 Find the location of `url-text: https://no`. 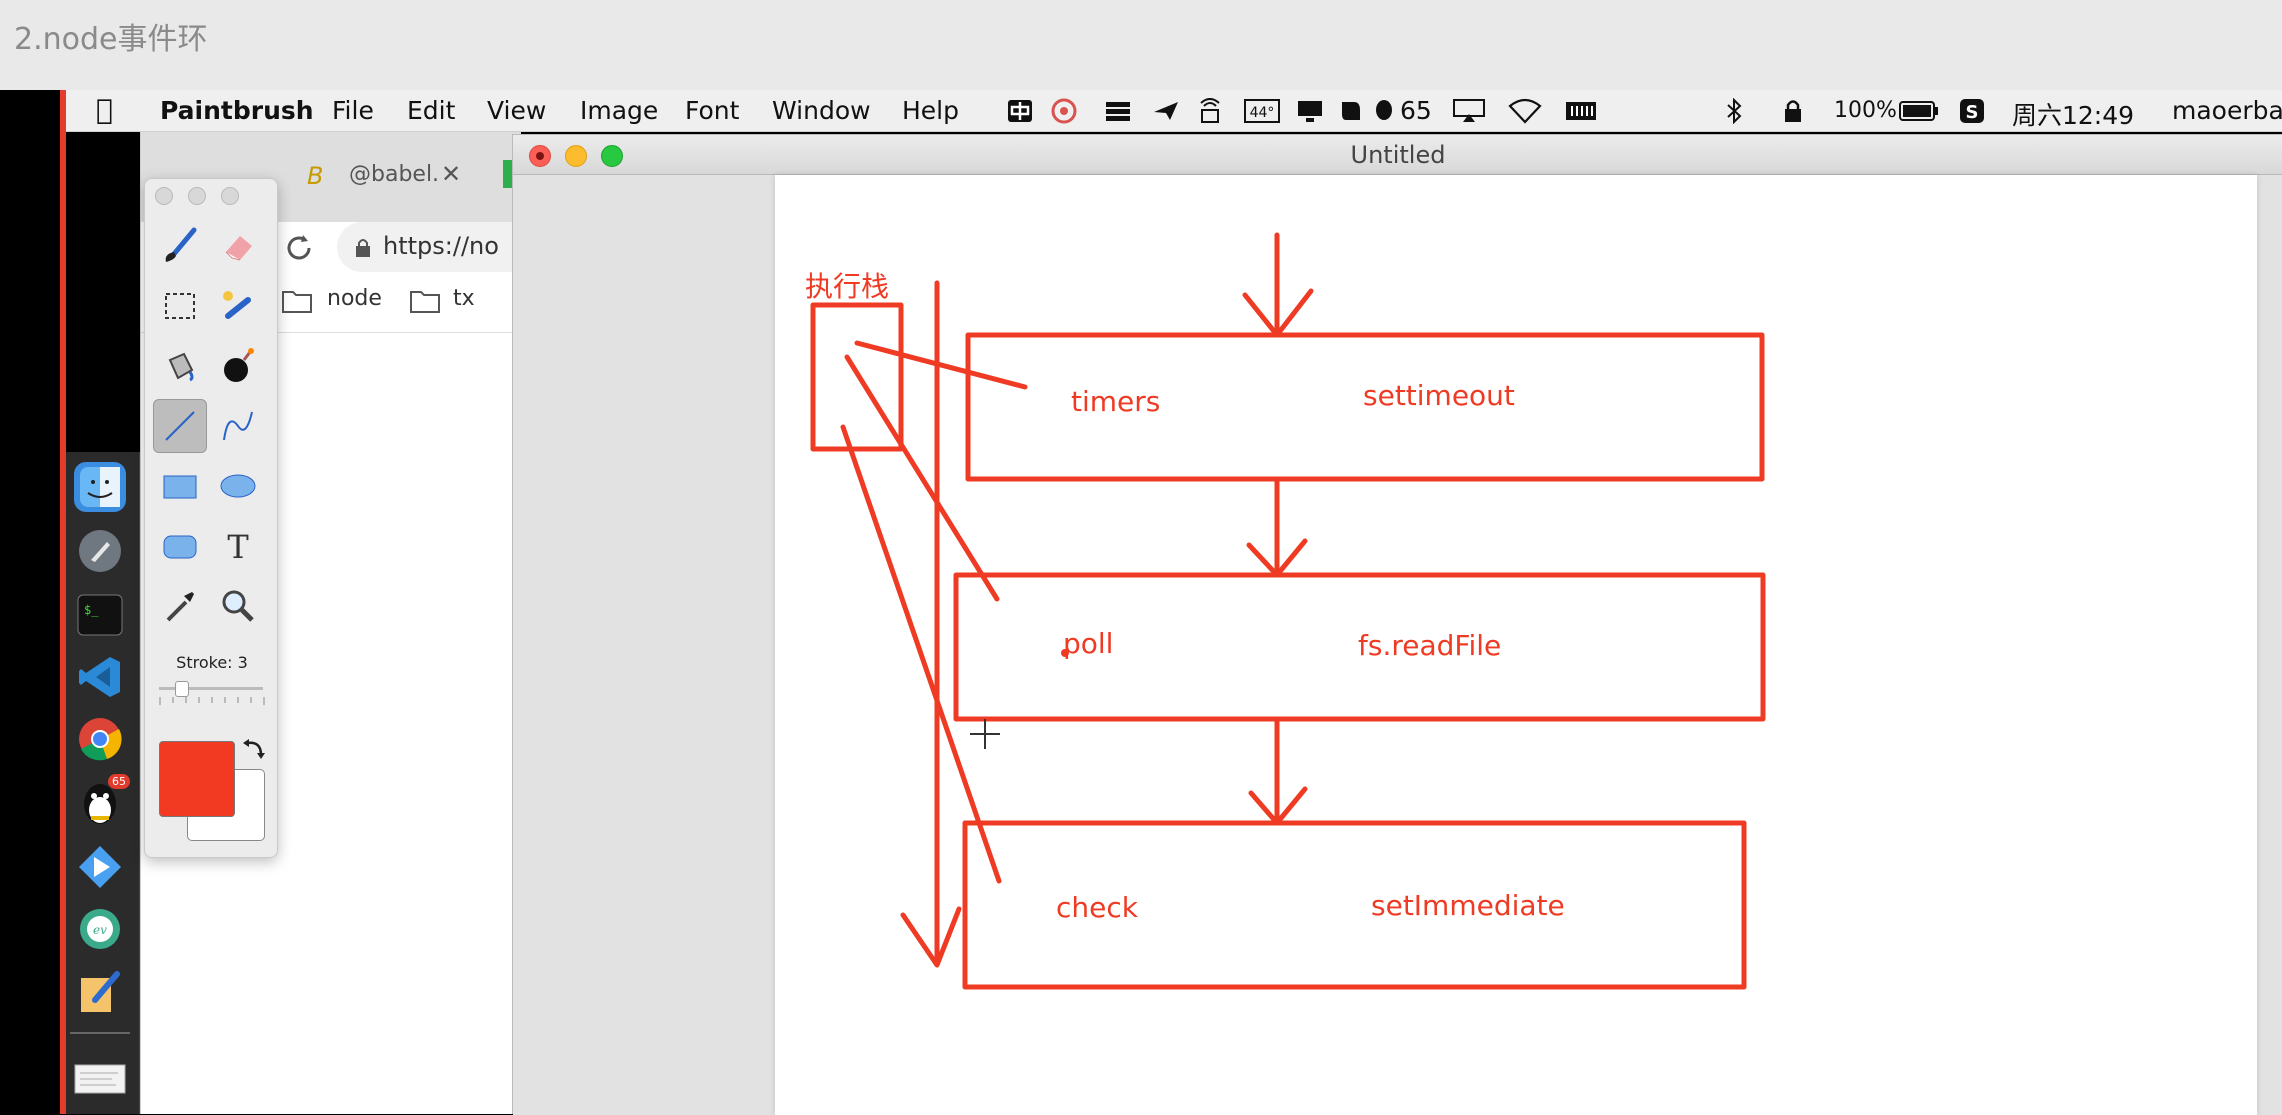

url-text: https://no is located at coordinates (441, 246).